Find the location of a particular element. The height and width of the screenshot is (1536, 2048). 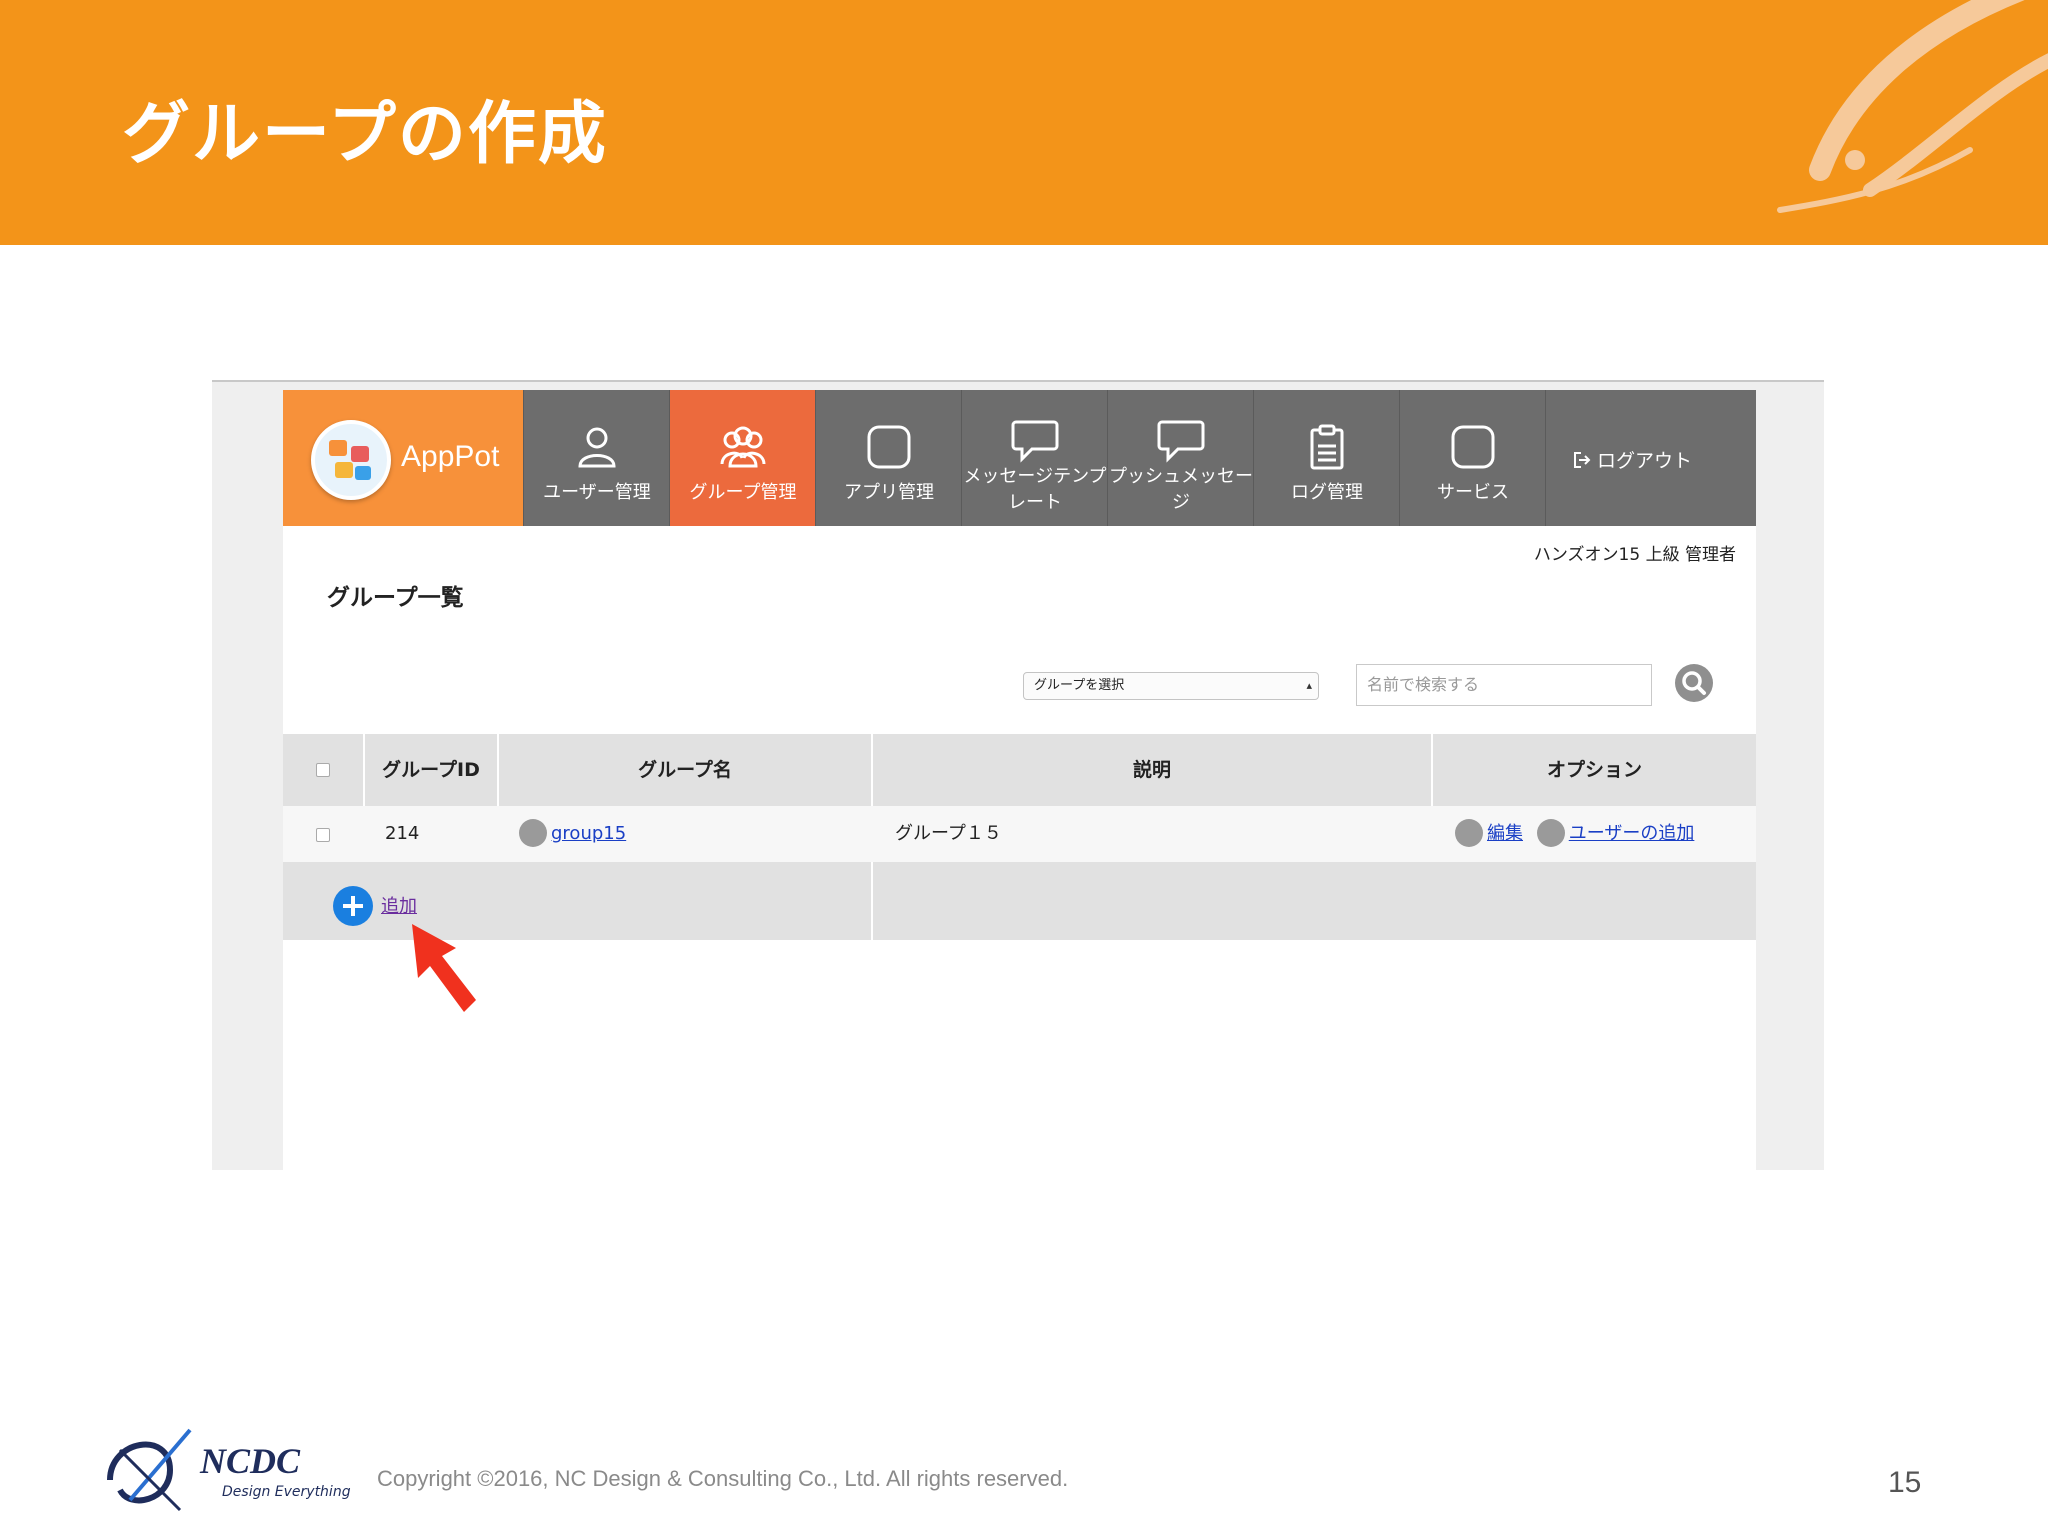

nav-label: アプリ管理 is located at coordinates (889, 492).